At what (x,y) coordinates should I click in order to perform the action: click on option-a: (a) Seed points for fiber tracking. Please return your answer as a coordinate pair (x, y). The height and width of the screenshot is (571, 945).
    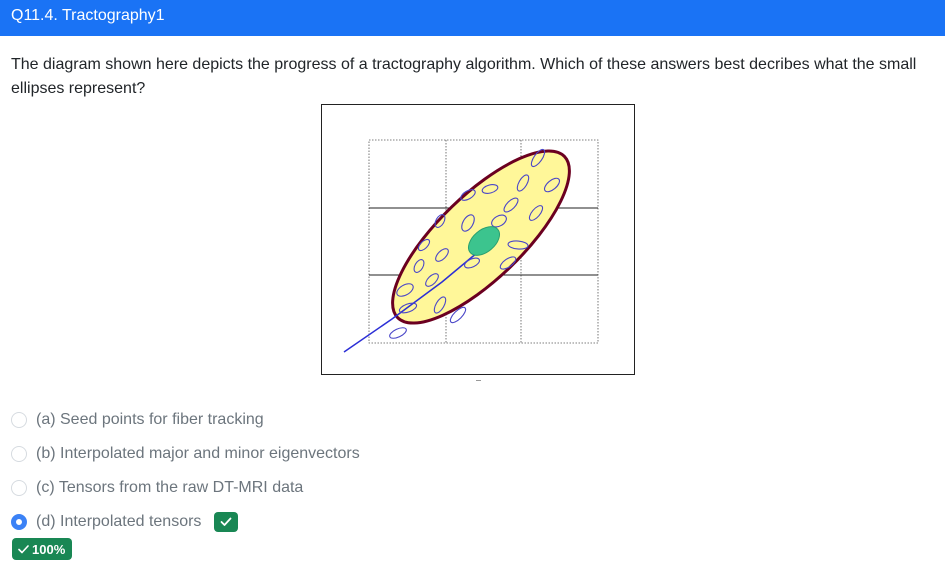
    Looking at the image, I should click on (261, 420).